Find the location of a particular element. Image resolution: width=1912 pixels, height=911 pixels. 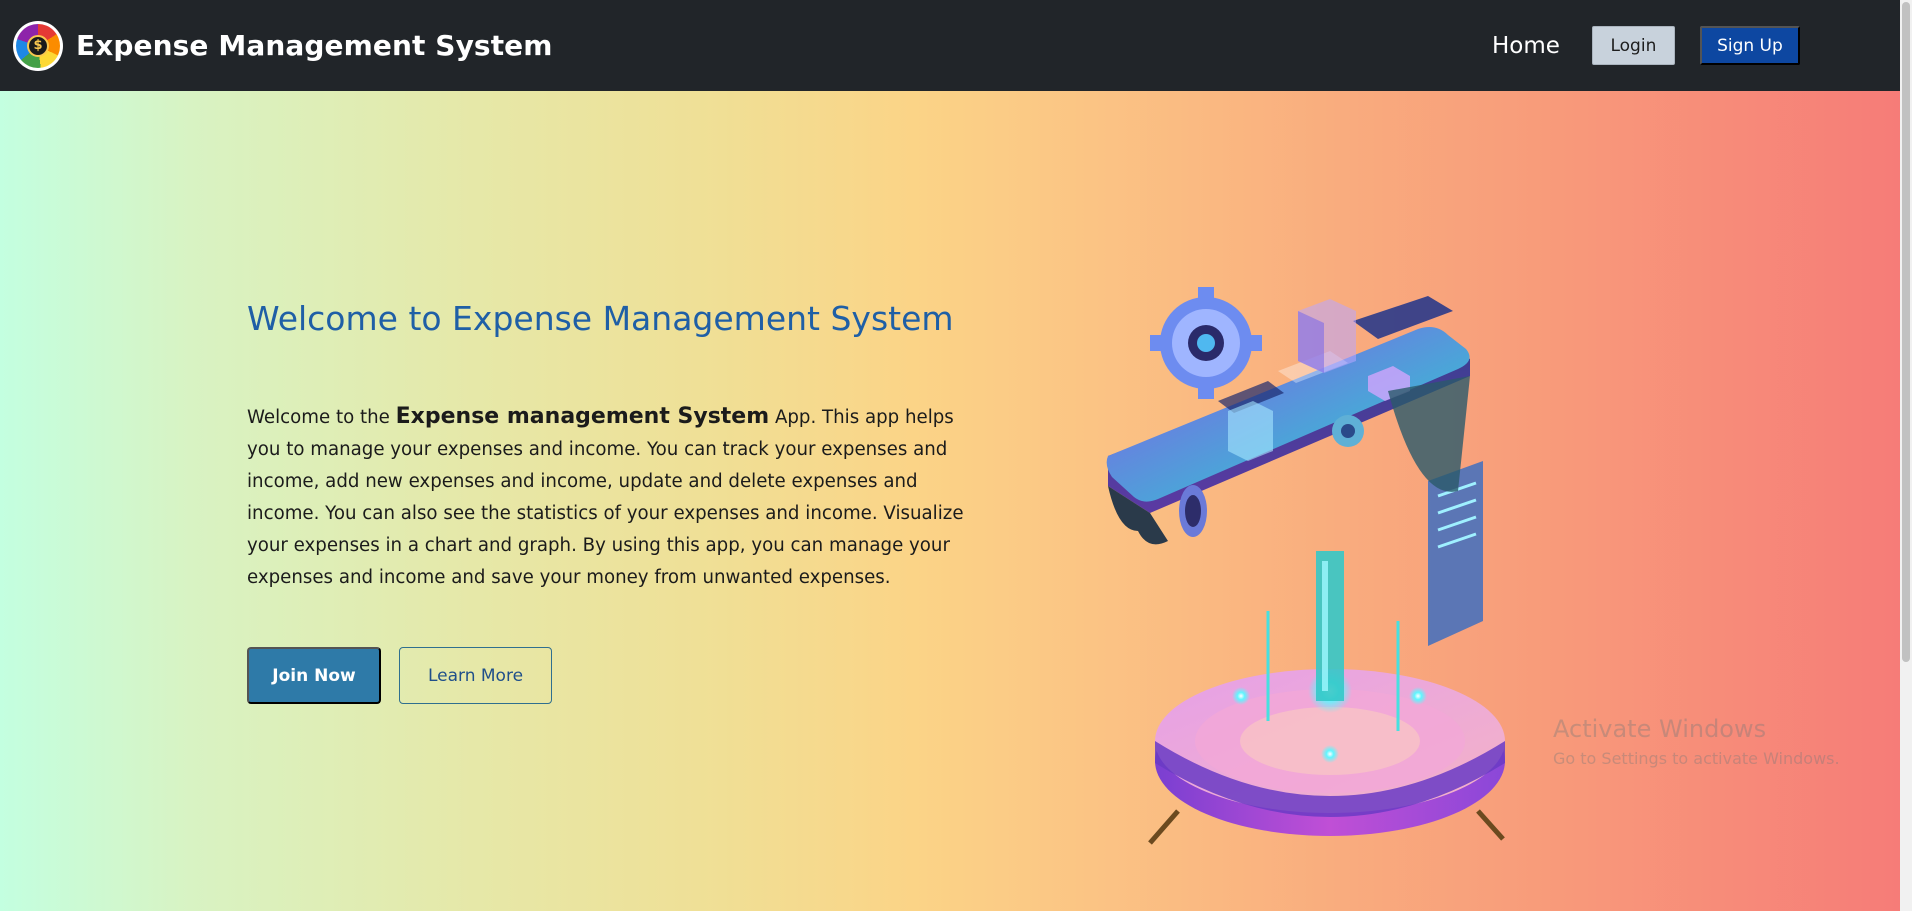

signup-button: Sign Up is located at coordinates (1749, 45).